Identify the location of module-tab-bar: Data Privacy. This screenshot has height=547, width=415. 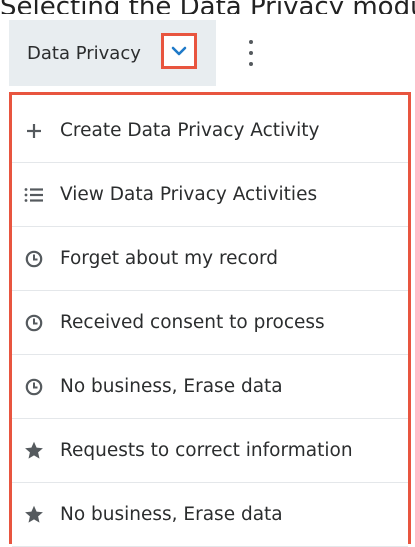
(207, 53).